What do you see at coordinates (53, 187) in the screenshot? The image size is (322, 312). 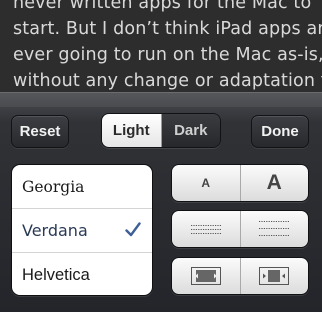 I see `font-option-label: Georgia` at bounding box center [53, 187].